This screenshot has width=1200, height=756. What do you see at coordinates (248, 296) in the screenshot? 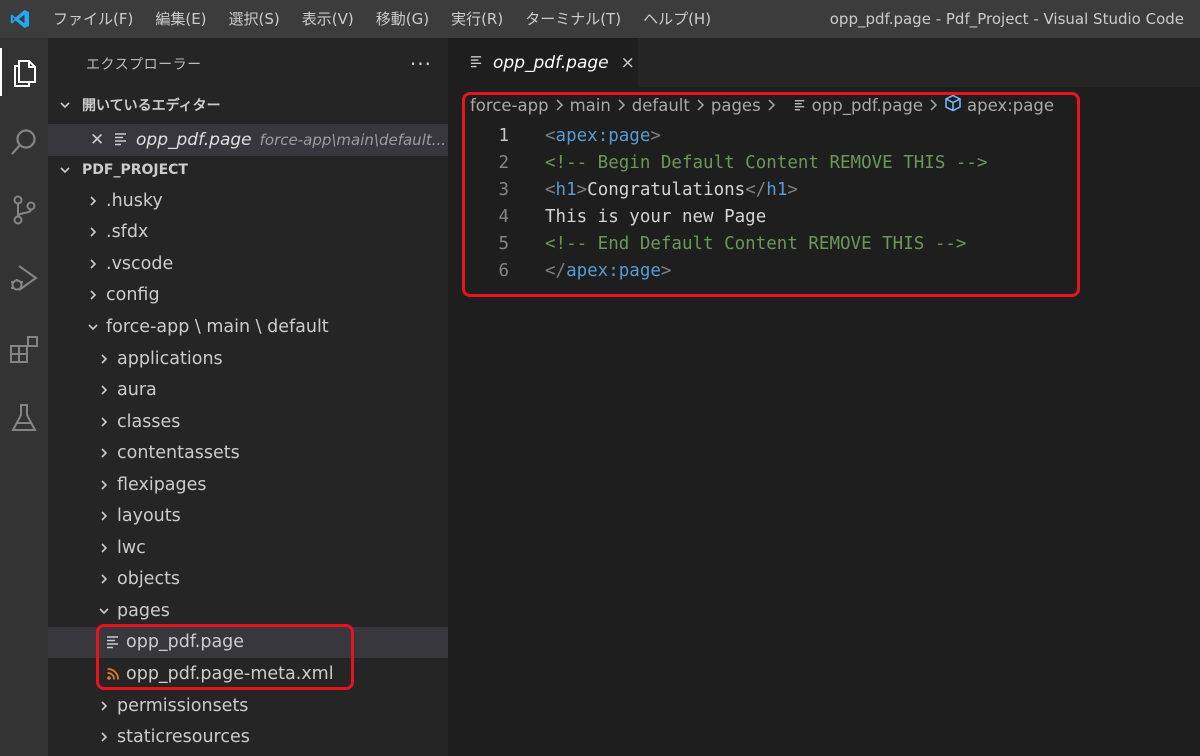
I see `file-tree-folder: config` at bounding box center [248, 296].